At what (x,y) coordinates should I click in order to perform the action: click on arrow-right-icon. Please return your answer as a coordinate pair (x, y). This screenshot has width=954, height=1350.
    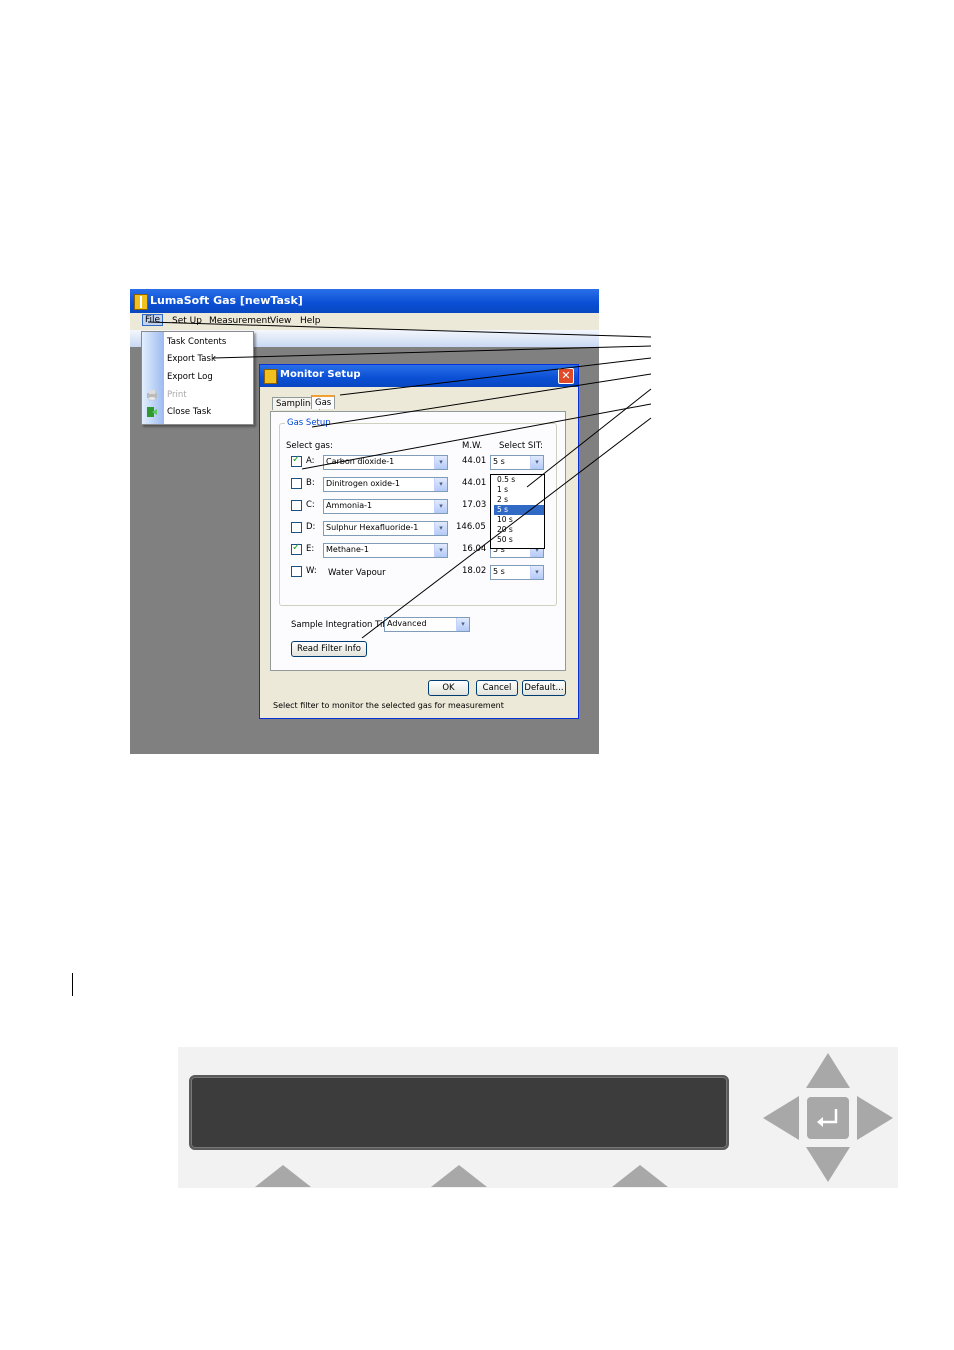
    Looking at the image, I should click on (875, 1118).